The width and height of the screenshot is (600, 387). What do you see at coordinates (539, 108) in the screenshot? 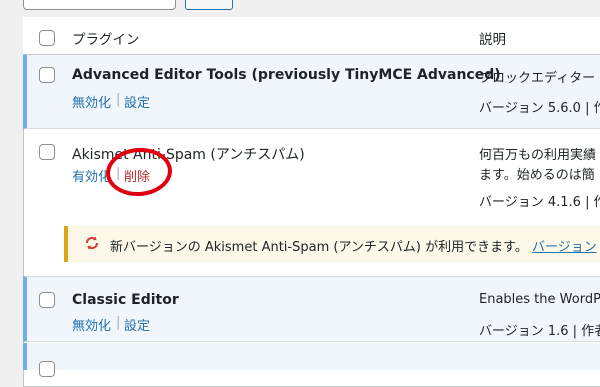
I see `plugin-version: バージョン 5.6.0 | 作` at bounding box center [539, 108].